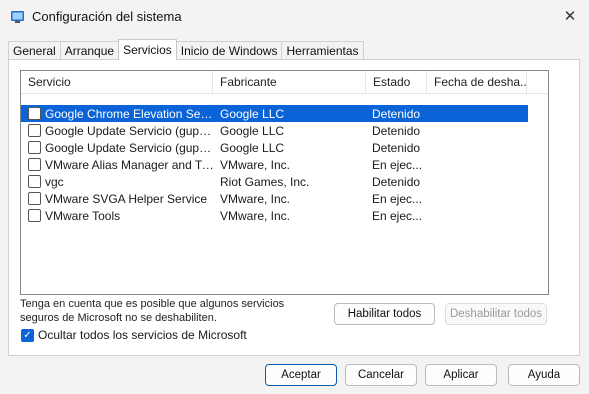  I want to click on window-title: Configuración del sistema, so click(107, 16).